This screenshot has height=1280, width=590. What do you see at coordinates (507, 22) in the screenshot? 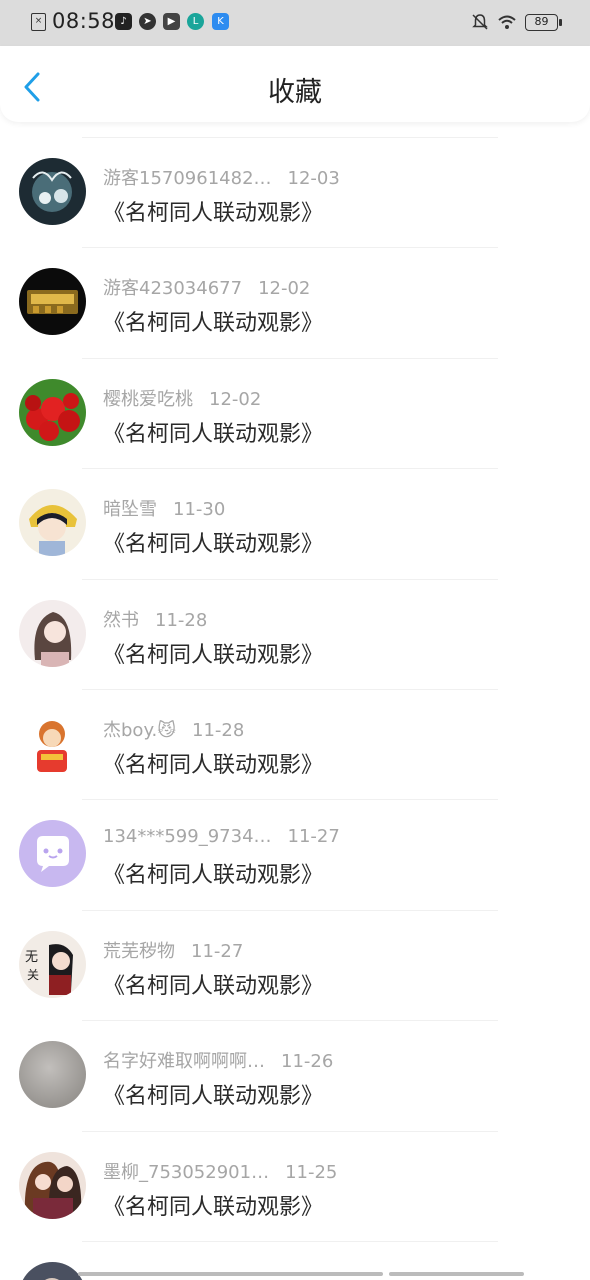
I see `wifi-icon` at bounding box center [507, 22].